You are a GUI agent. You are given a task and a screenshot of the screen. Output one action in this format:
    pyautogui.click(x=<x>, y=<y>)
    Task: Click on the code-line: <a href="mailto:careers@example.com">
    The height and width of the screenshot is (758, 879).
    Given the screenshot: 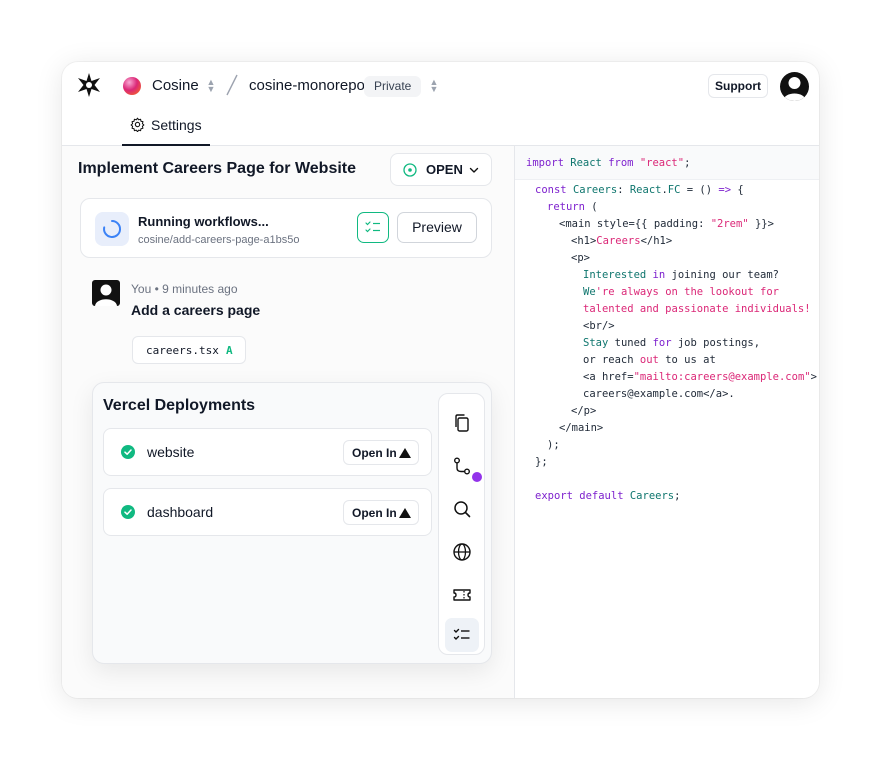 What is the action you would take?
    pyautogui.click(x=700, y=377)
    